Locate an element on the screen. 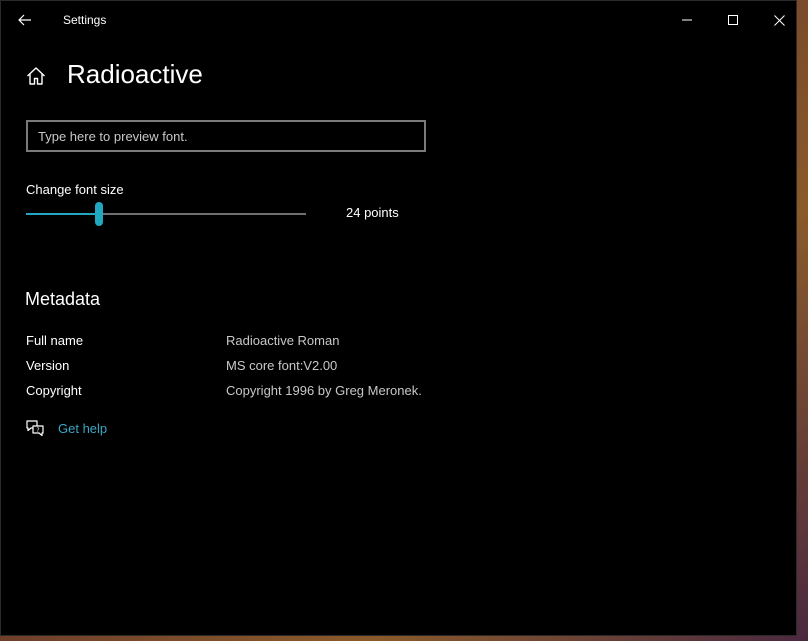  page-title: Radioactive is located at coordinates (135, 74).